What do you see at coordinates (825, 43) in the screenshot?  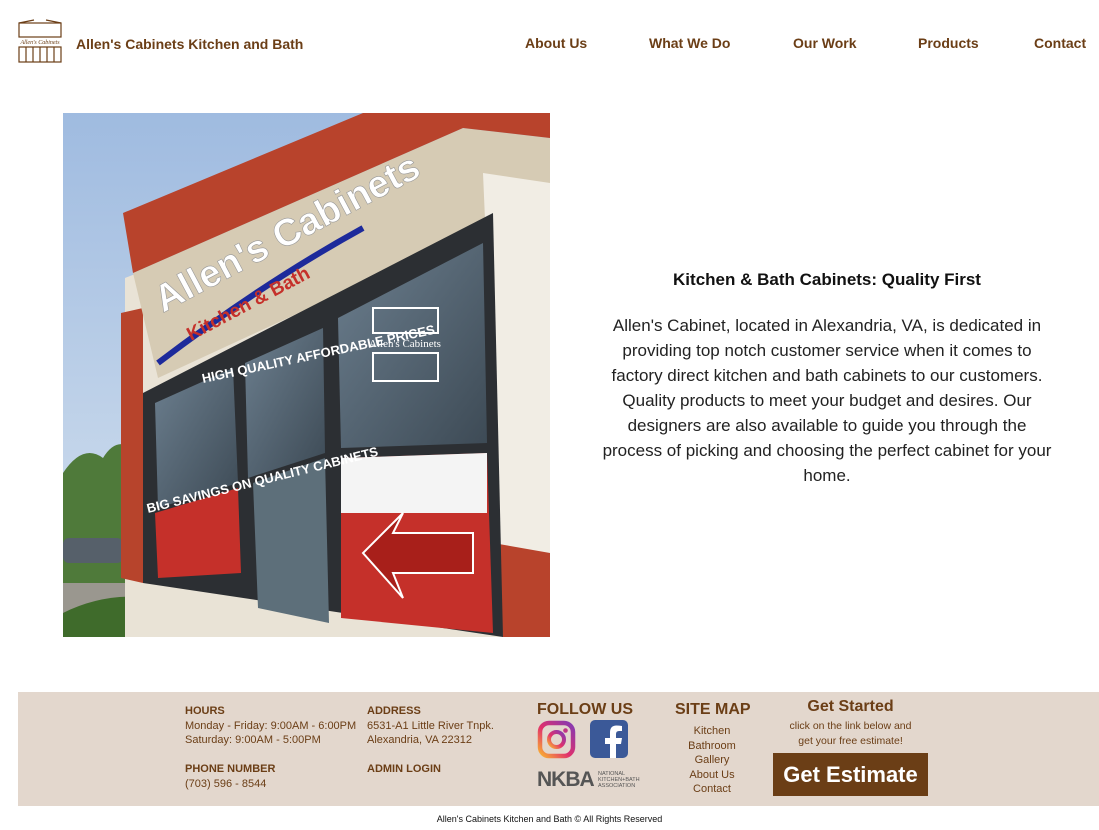 I see `nav-our-work: Our Work` at bounding box center [825, 43].